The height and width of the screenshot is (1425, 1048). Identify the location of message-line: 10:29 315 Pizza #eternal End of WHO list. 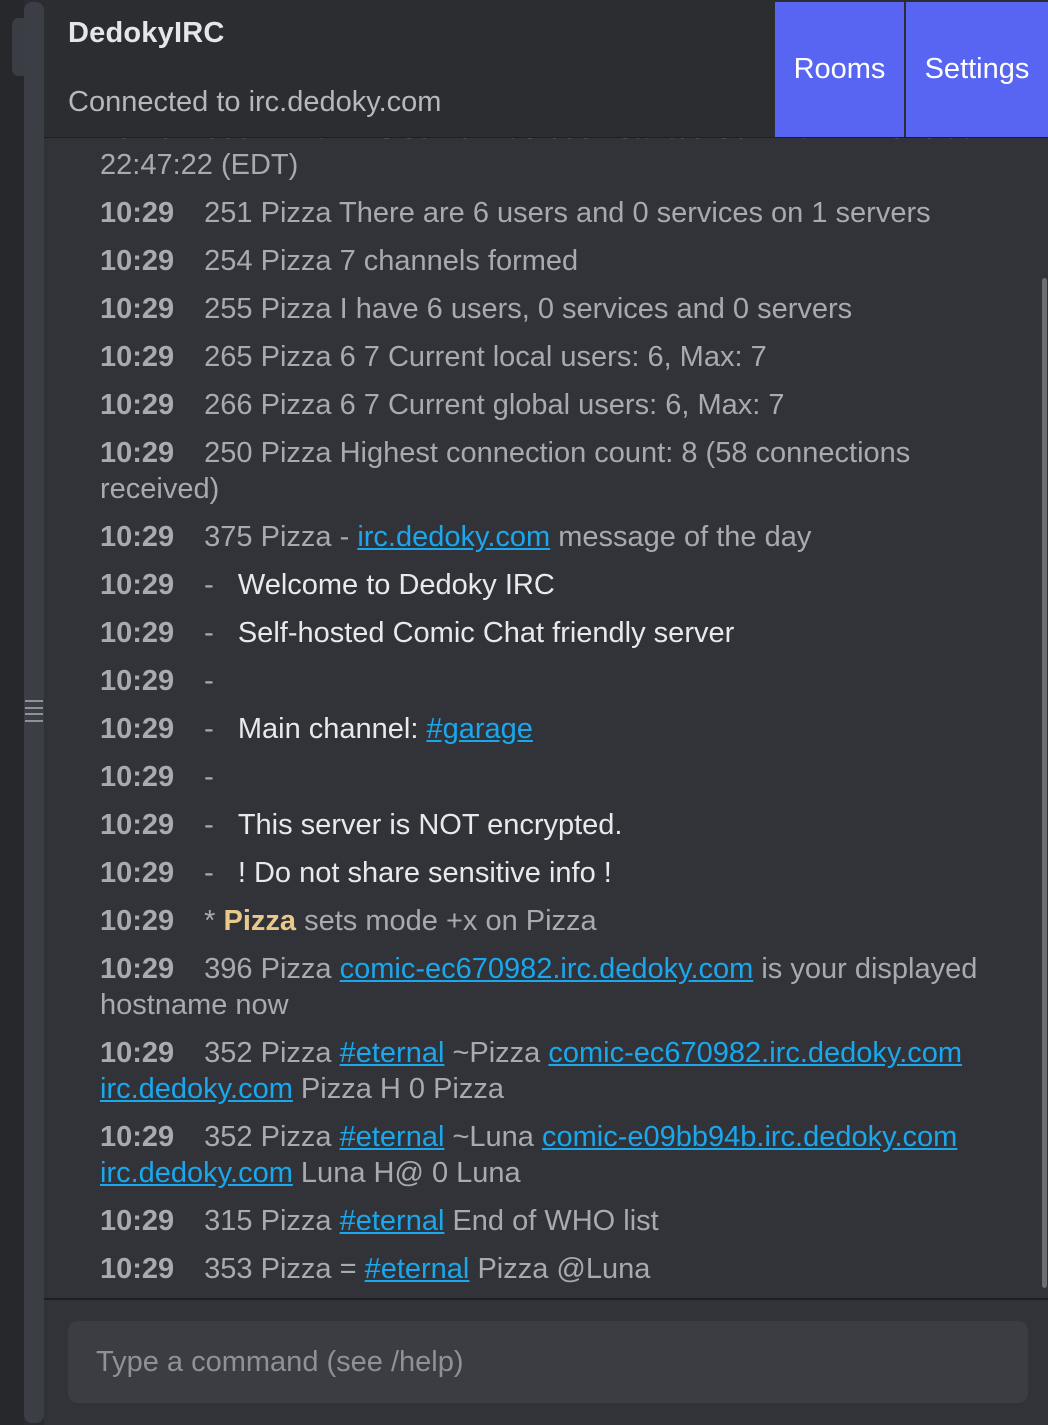
(550, 1221).